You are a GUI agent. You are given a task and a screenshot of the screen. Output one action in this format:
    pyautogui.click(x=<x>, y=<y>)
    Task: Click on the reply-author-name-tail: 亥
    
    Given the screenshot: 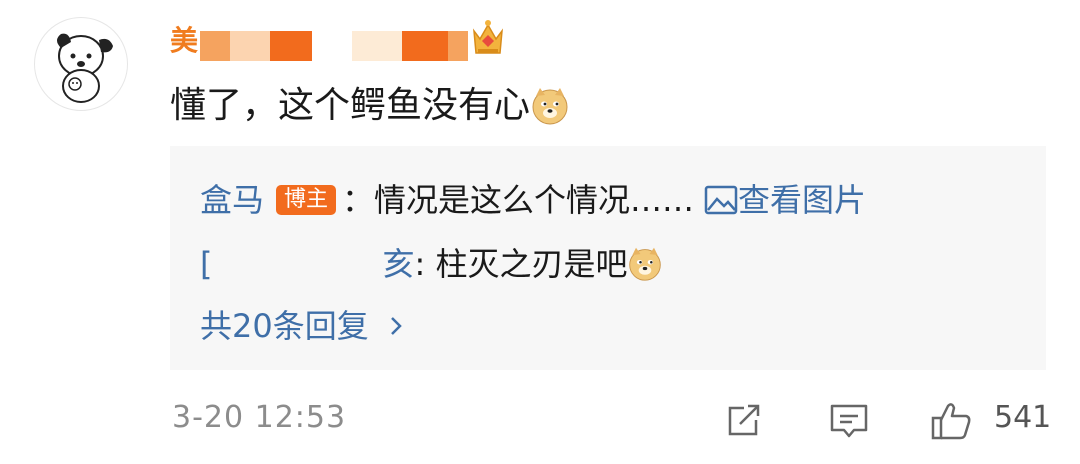 What is the action you would take?
    pyautogui.click(x=398, y=264)
    